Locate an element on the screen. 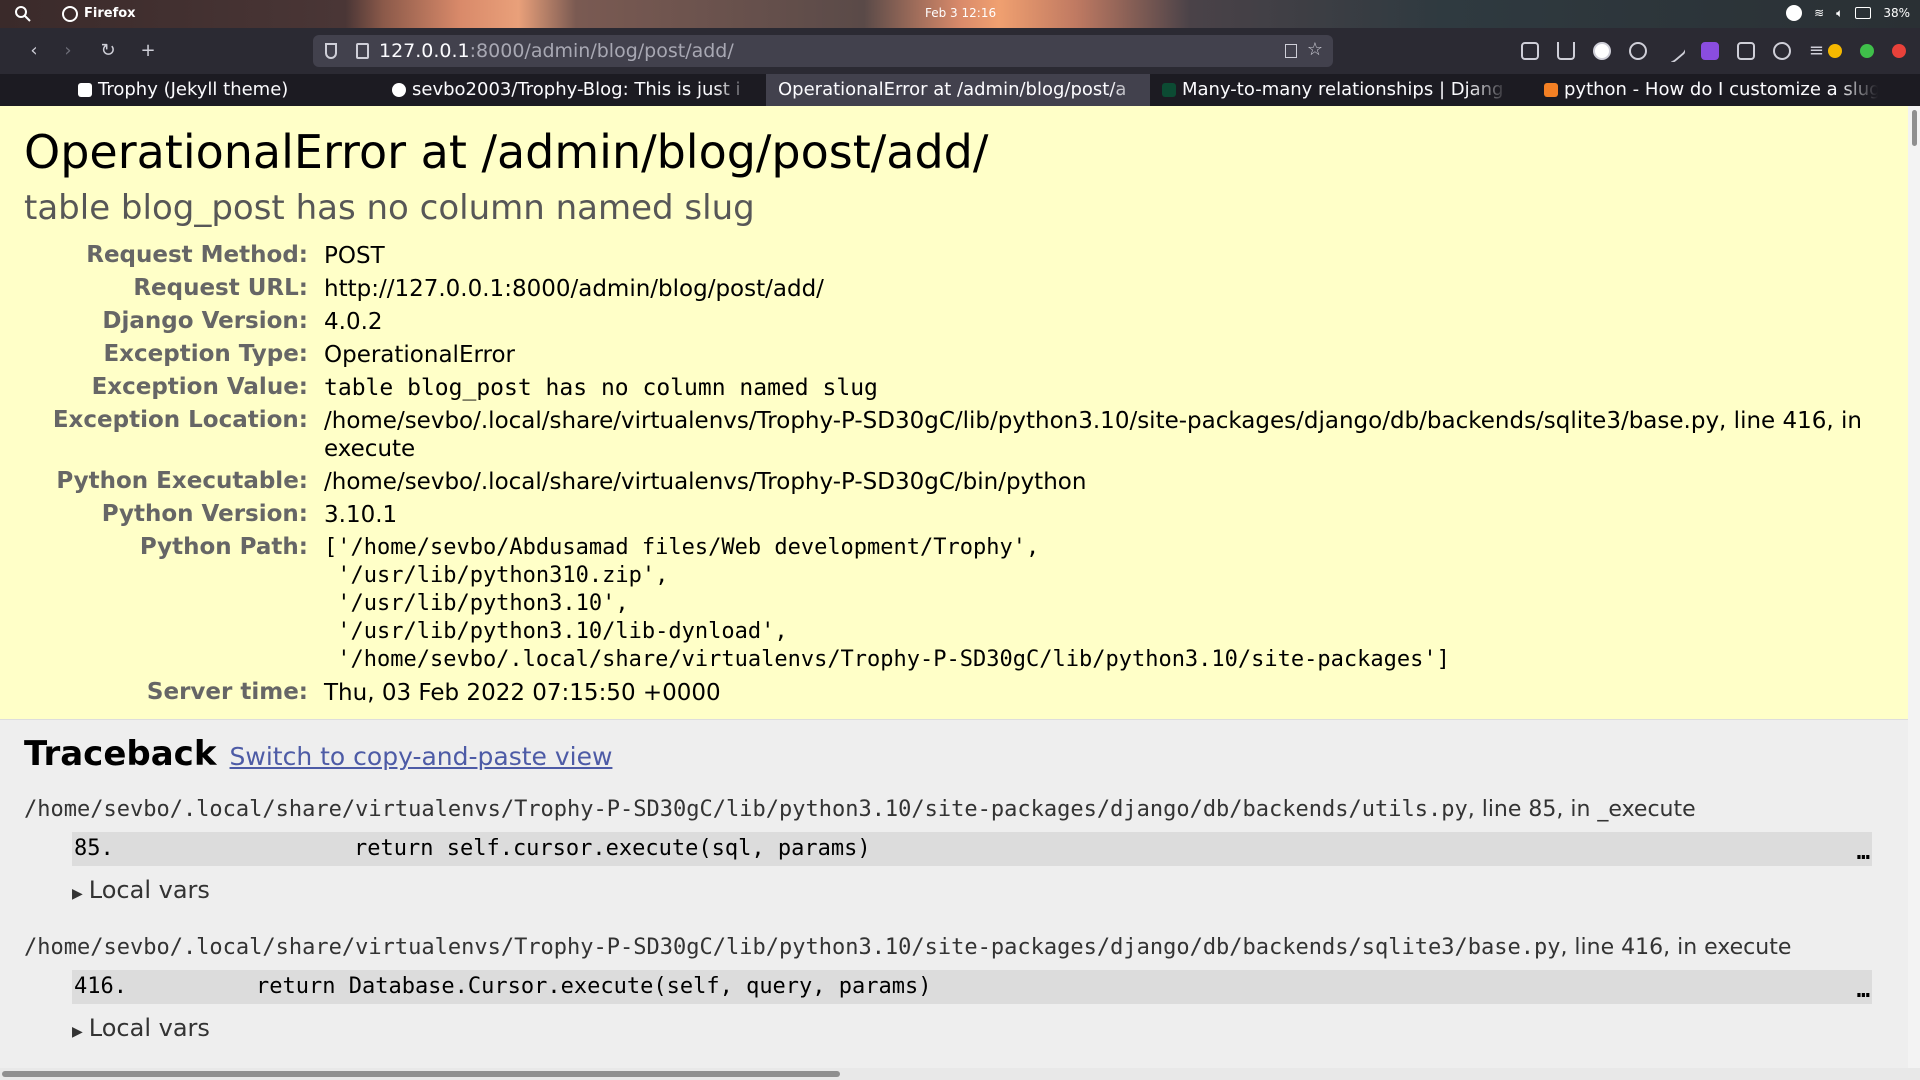 The image size is (1920, 1080). page-info-icon is located at coordinates (362, 51).